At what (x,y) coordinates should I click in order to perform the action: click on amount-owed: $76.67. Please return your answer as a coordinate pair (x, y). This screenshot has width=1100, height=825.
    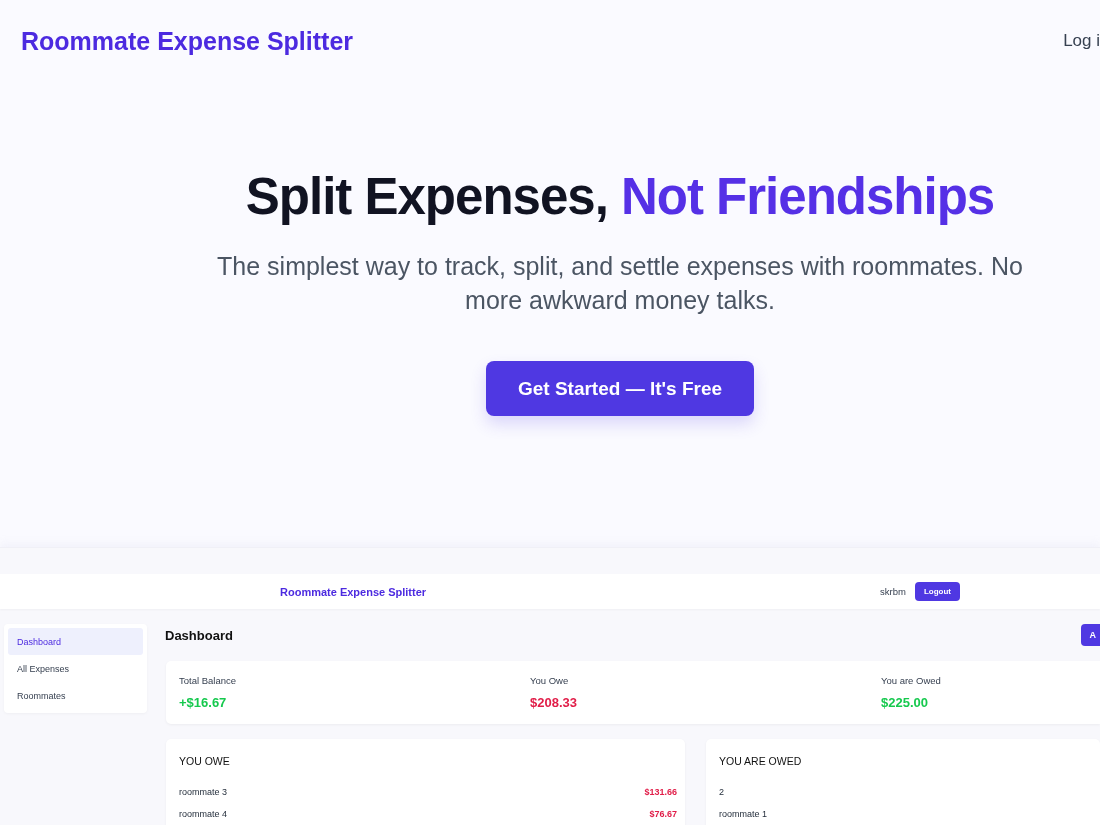
    Looking at the image, I should click on (663, 814).